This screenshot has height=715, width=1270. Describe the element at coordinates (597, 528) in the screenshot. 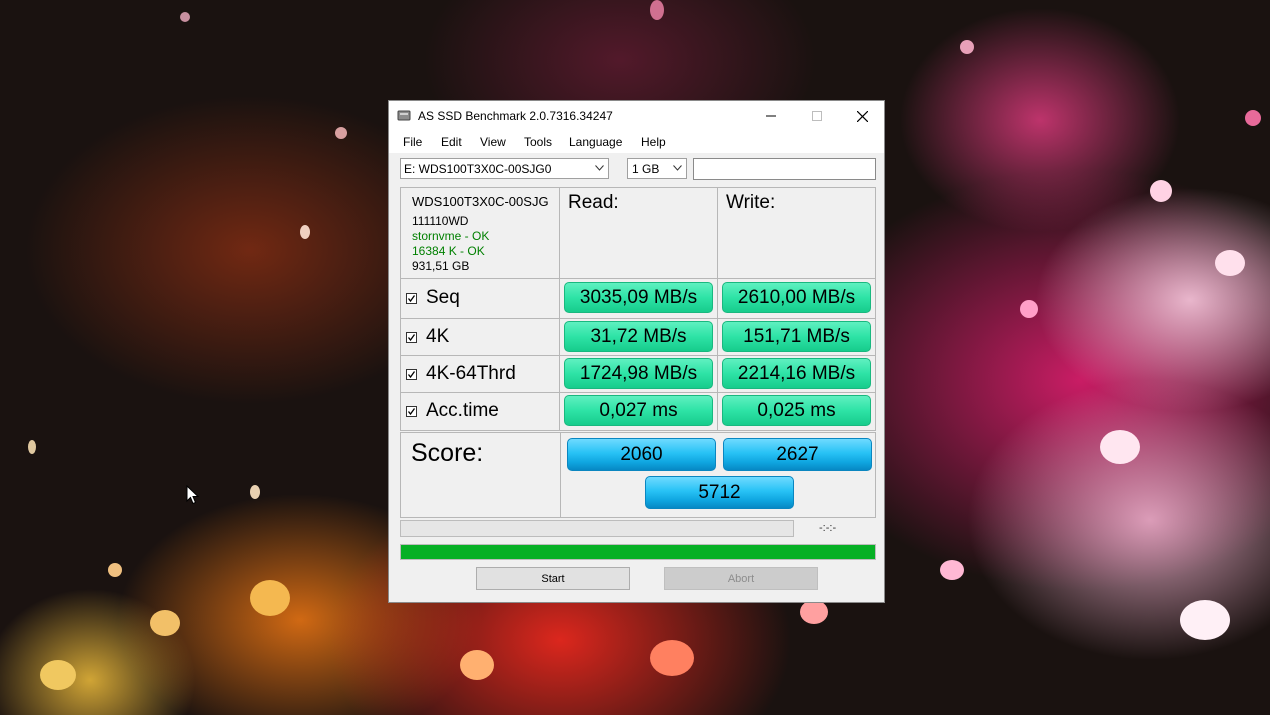

I see `test-progress-bar` at that location.